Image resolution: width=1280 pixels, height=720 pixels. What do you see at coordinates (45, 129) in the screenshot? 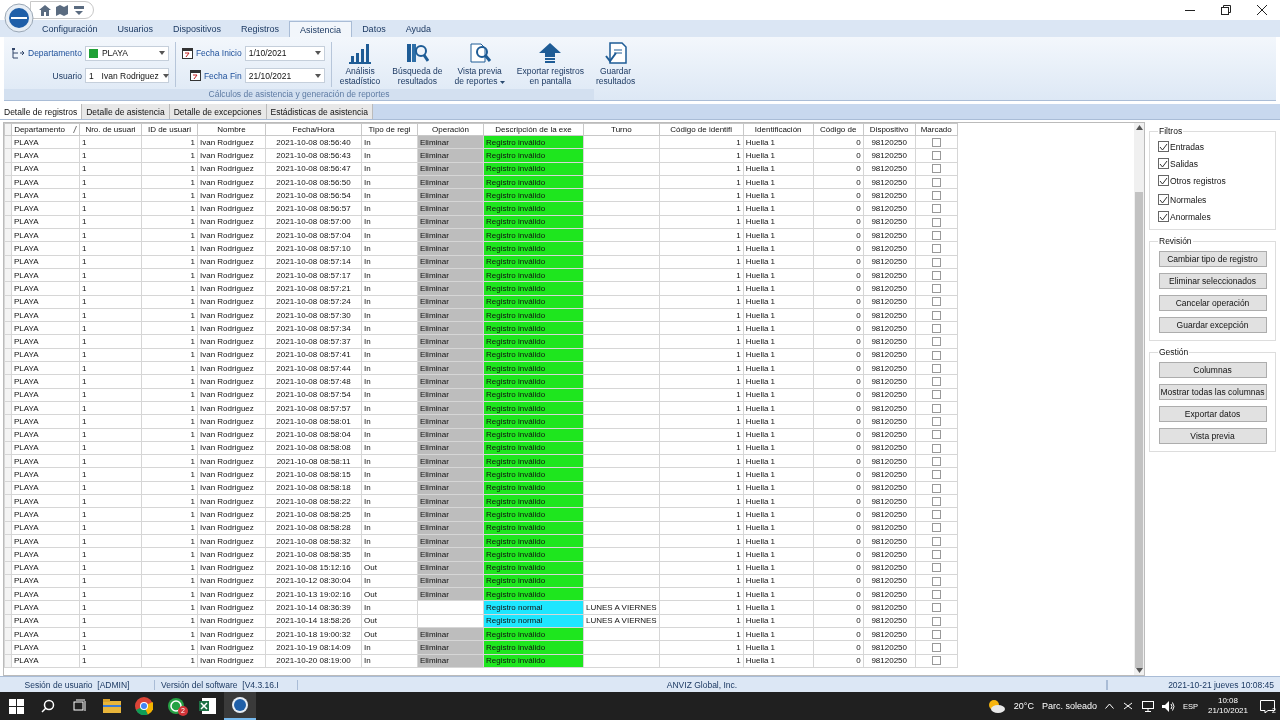
I see `column-header: Departamento` at bounding box center [45, 129].